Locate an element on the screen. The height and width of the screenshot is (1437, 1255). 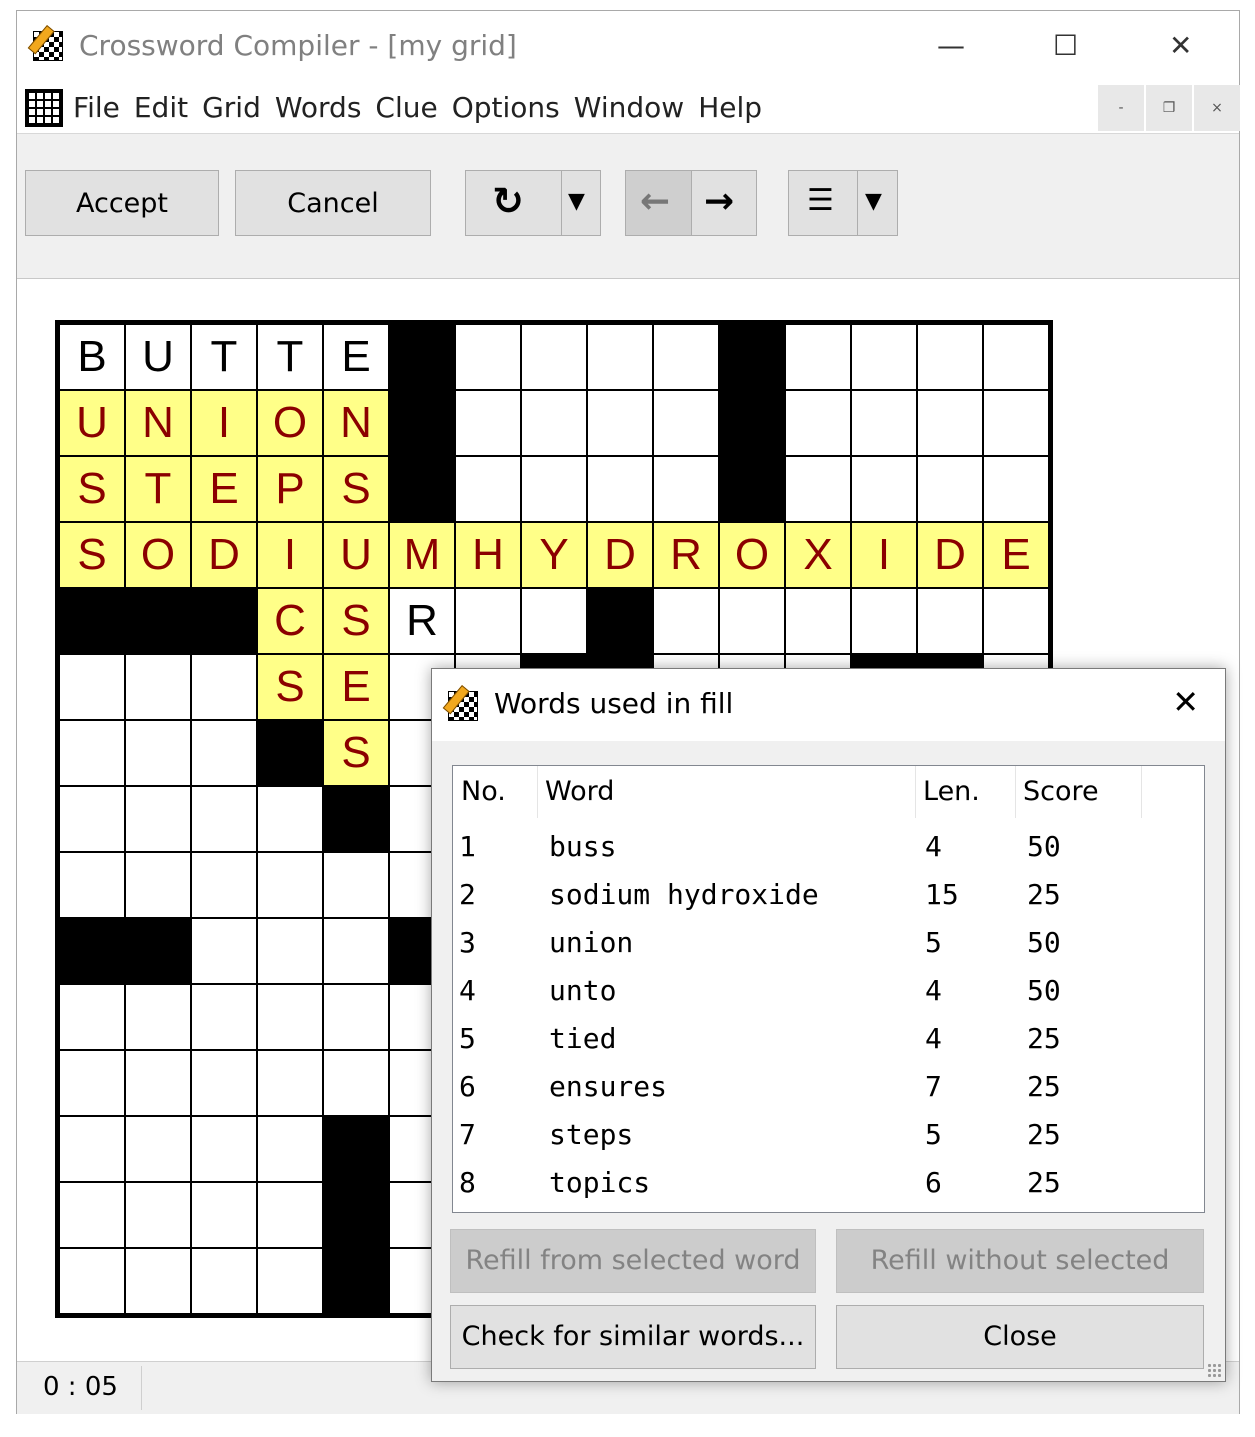
close-window-button: ✕ is located at coordinates (1180, 45).